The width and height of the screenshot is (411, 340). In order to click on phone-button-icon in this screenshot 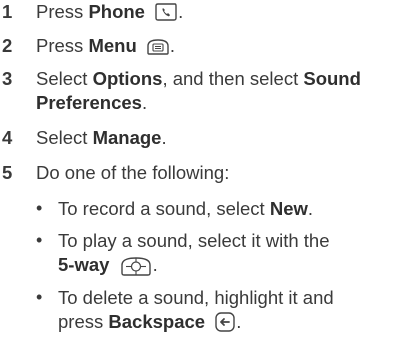, I will do `click(166, 12)`.